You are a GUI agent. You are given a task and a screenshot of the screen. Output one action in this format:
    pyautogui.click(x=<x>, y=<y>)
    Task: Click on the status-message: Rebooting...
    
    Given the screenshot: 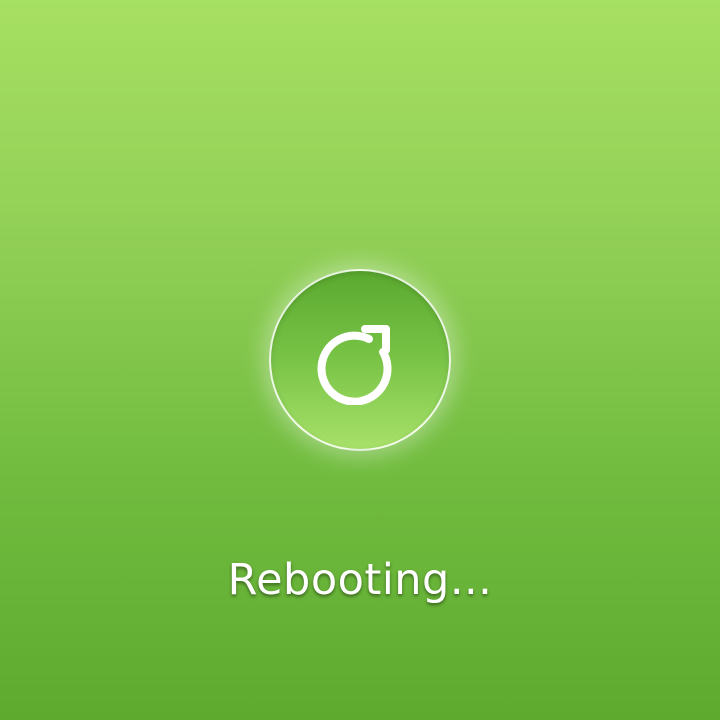 What is the action you would take?
    pyautogui.click(x=360, y=580)
    